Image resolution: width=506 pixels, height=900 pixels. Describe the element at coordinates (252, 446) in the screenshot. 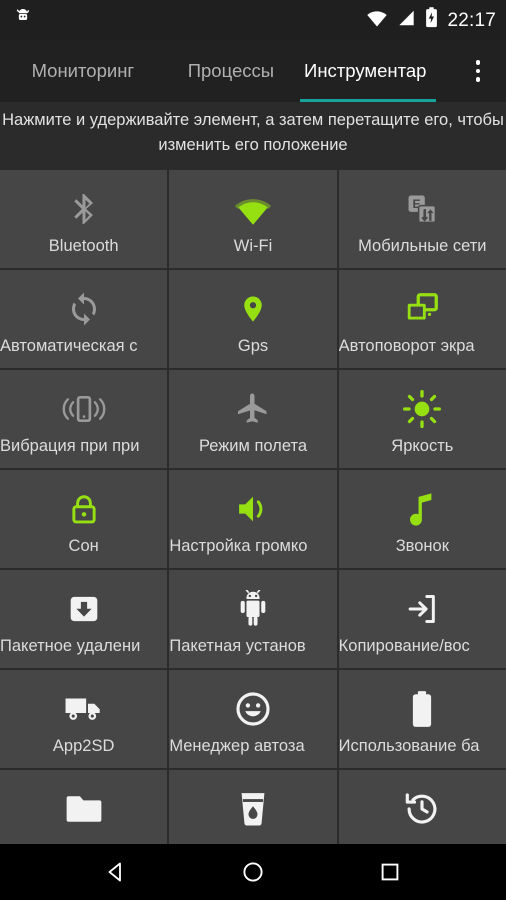

I see `tool-tile-label: Режим полета` at that location.